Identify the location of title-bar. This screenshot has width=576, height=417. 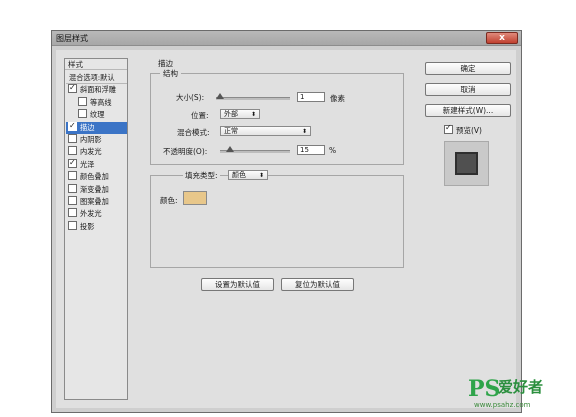
(286, 38).